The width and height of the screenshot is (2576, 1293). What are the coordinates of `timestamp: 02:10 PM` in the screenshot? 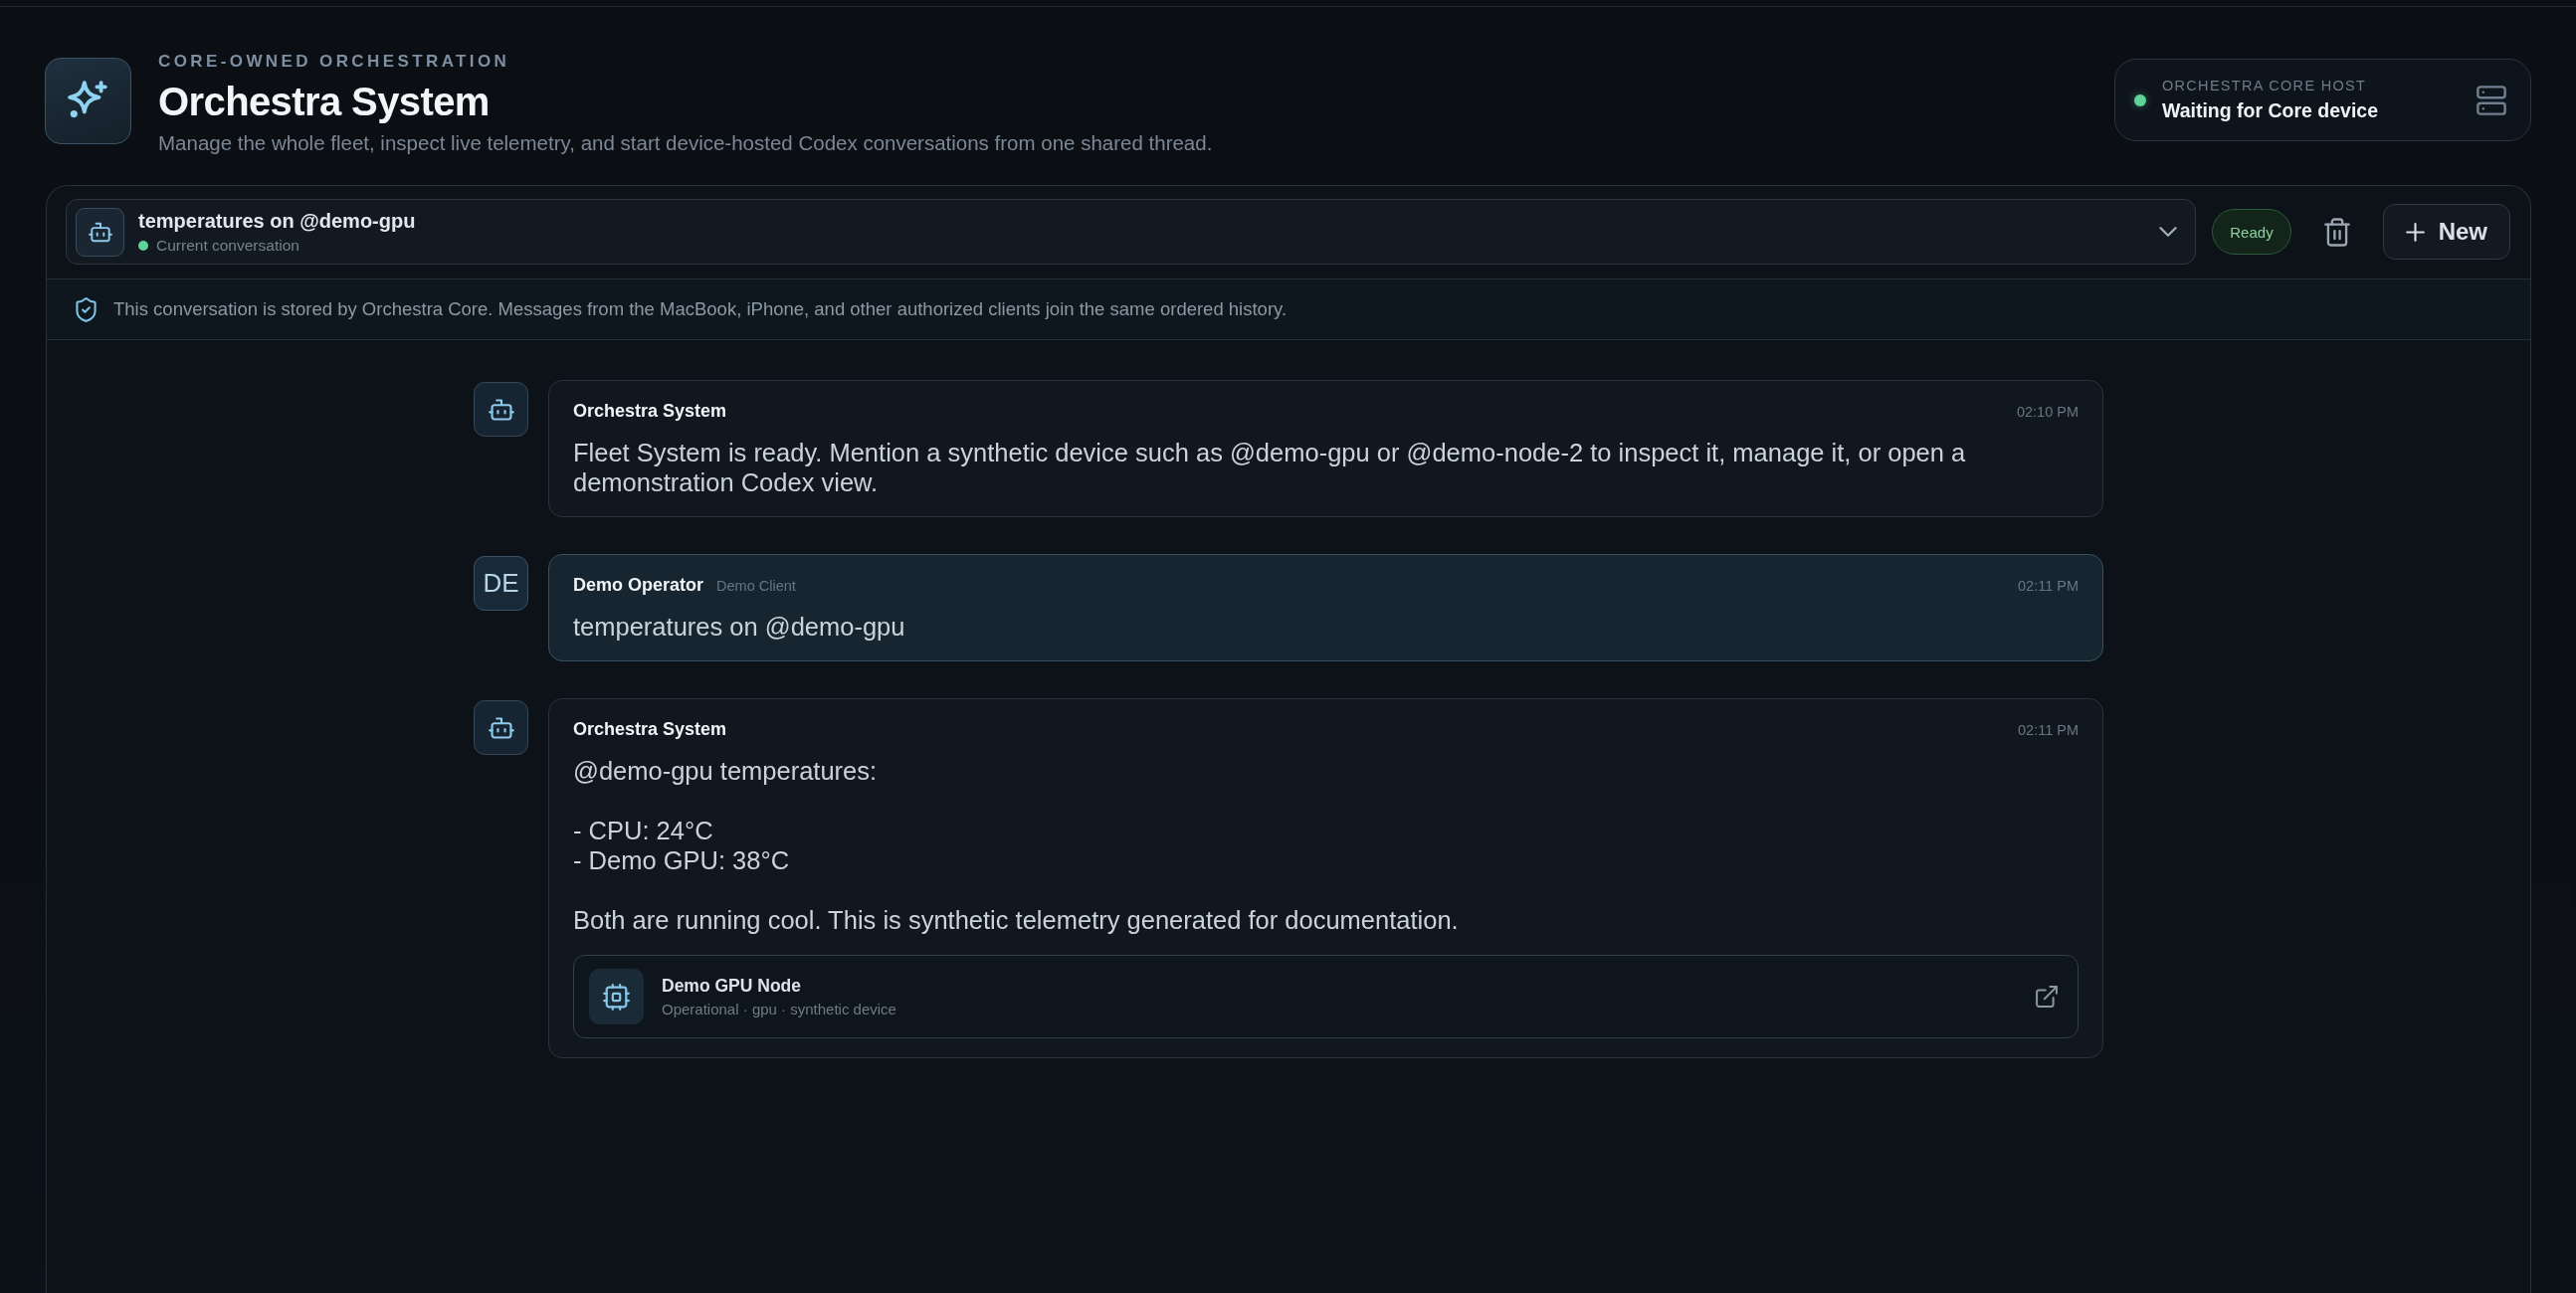 It's located at (2047, 412).